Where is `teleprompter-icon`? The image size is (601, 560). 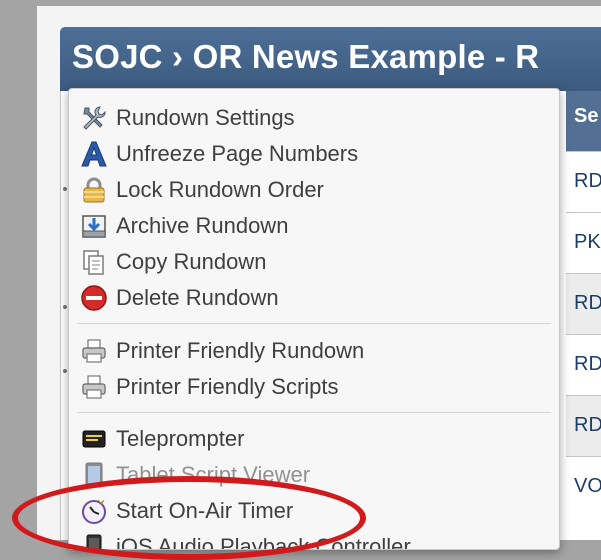 teleprompter-icon is located at coordinates (94, 439).